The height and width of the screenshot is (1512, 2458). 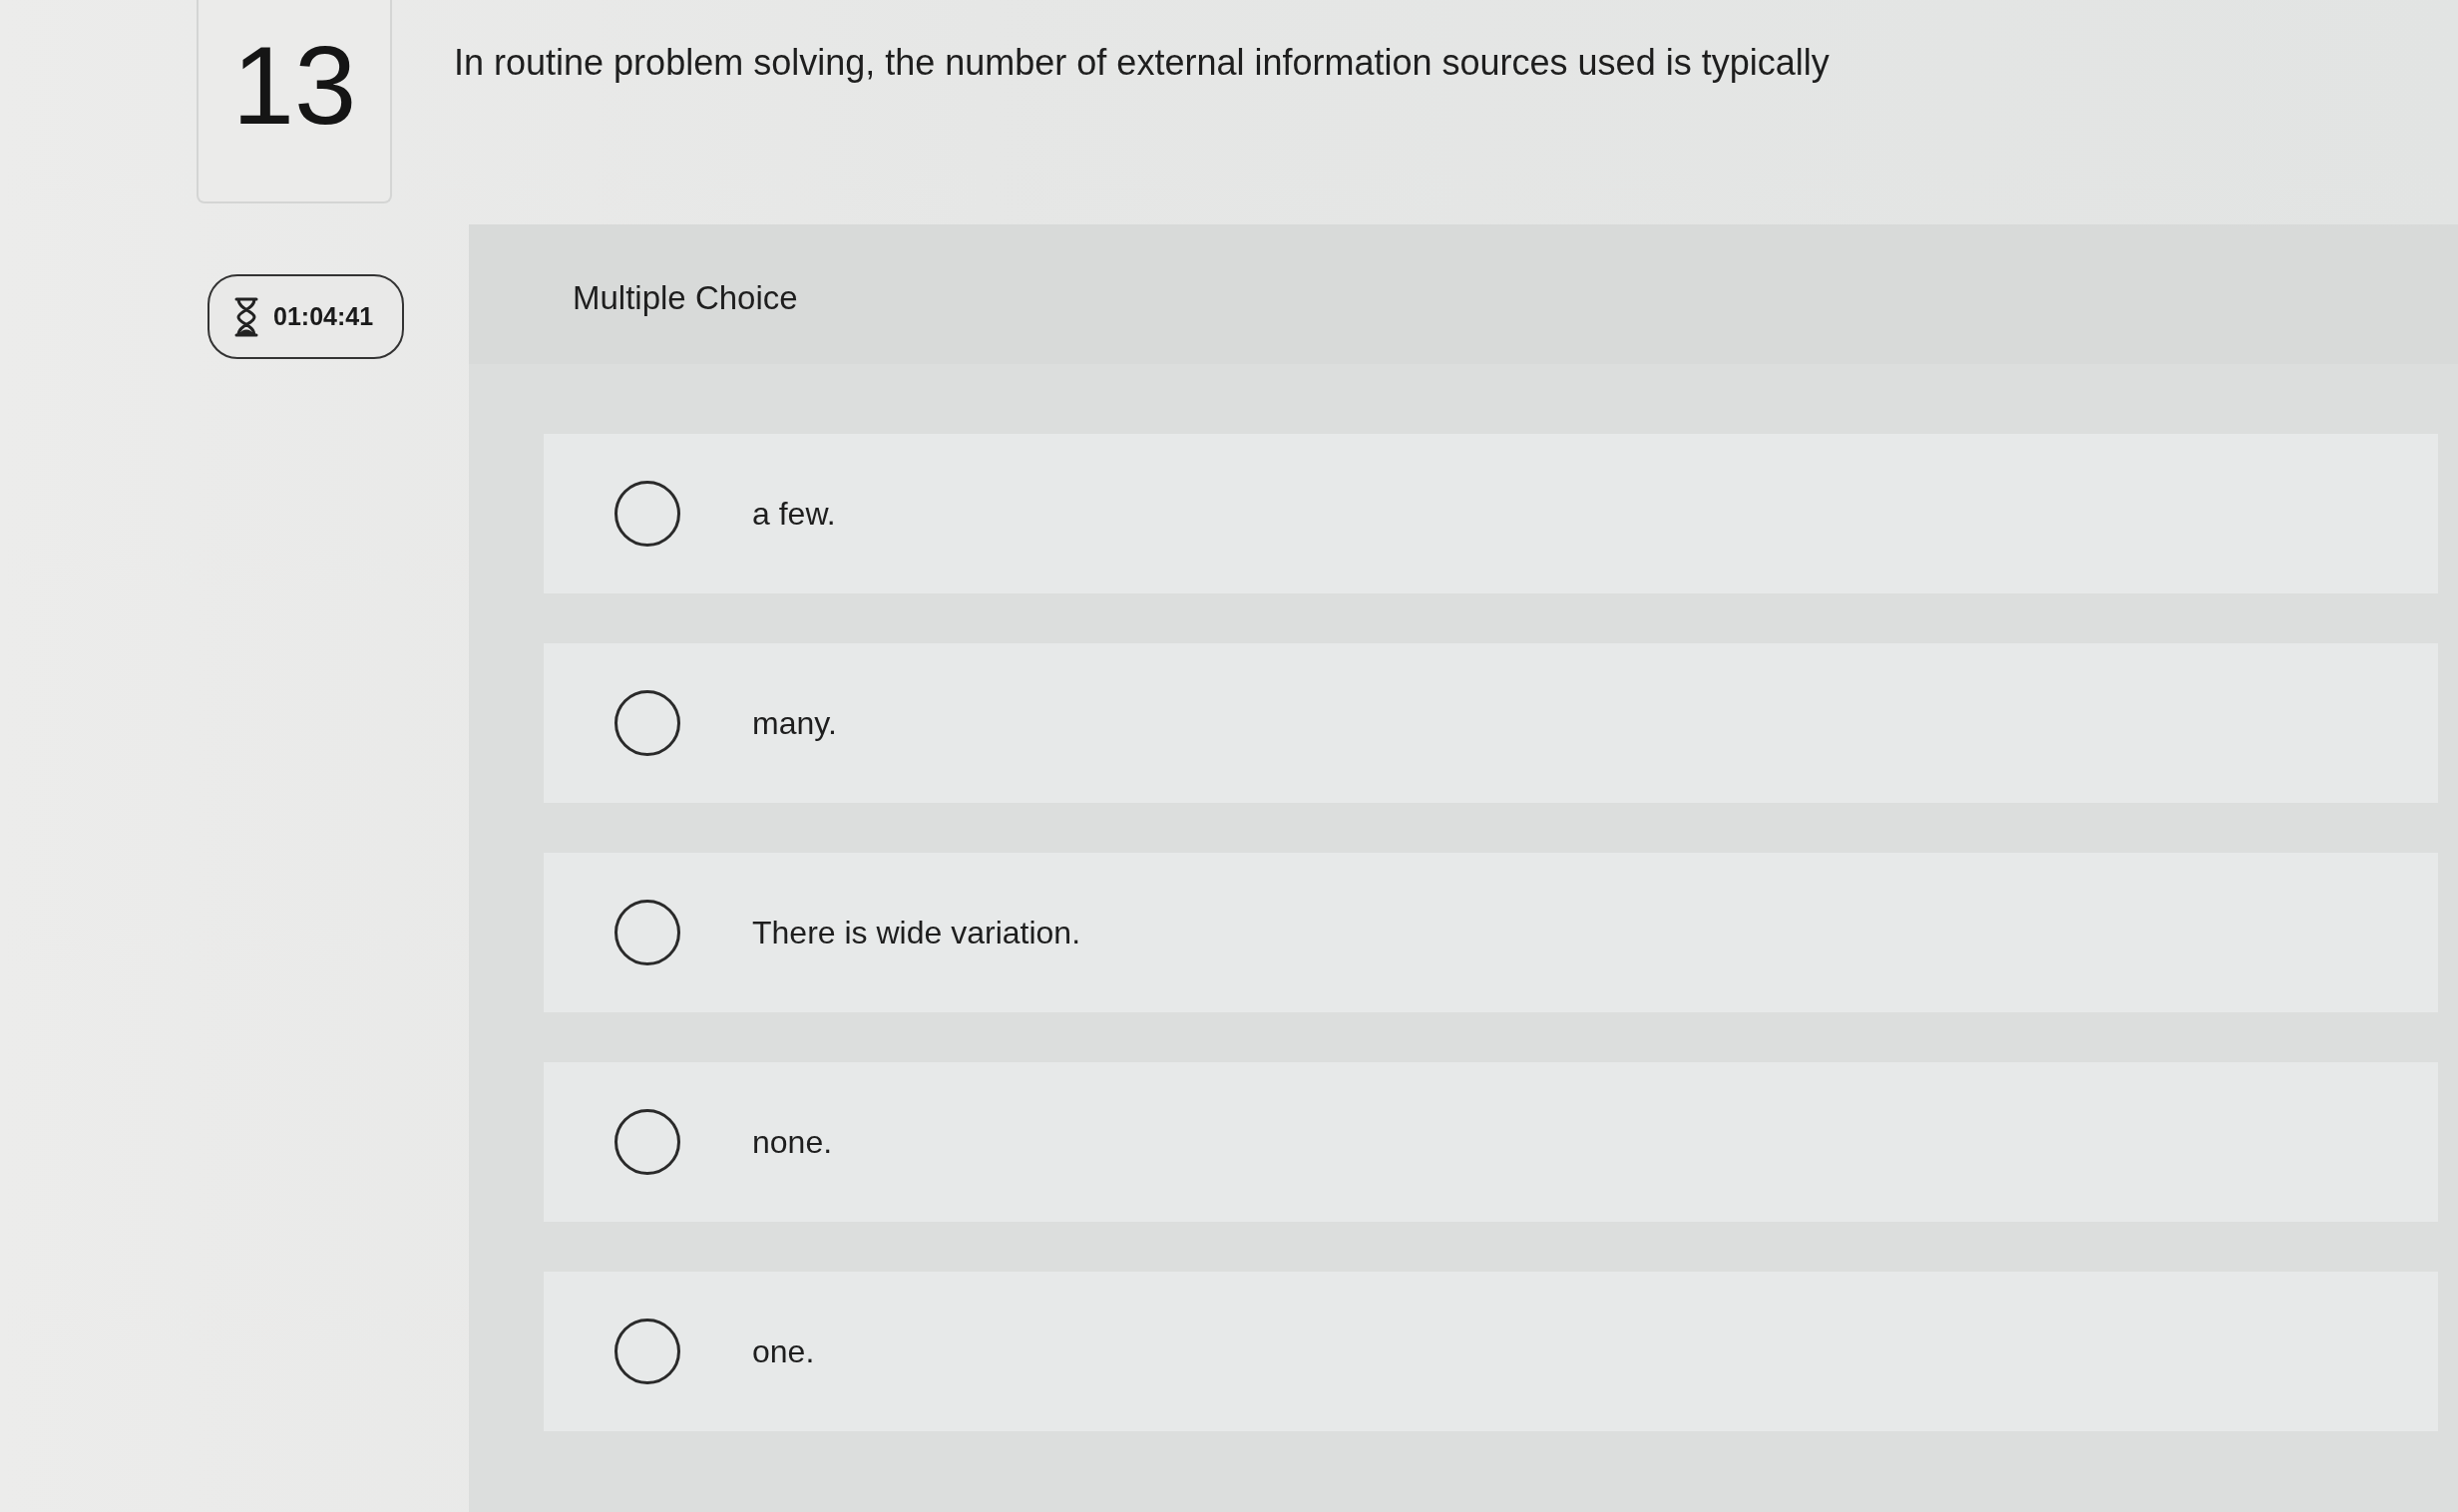 What do you see at coordinates (1491, 723) in the screenshot?
I see `answer-option: many.` at bounding box center [1491, 723].